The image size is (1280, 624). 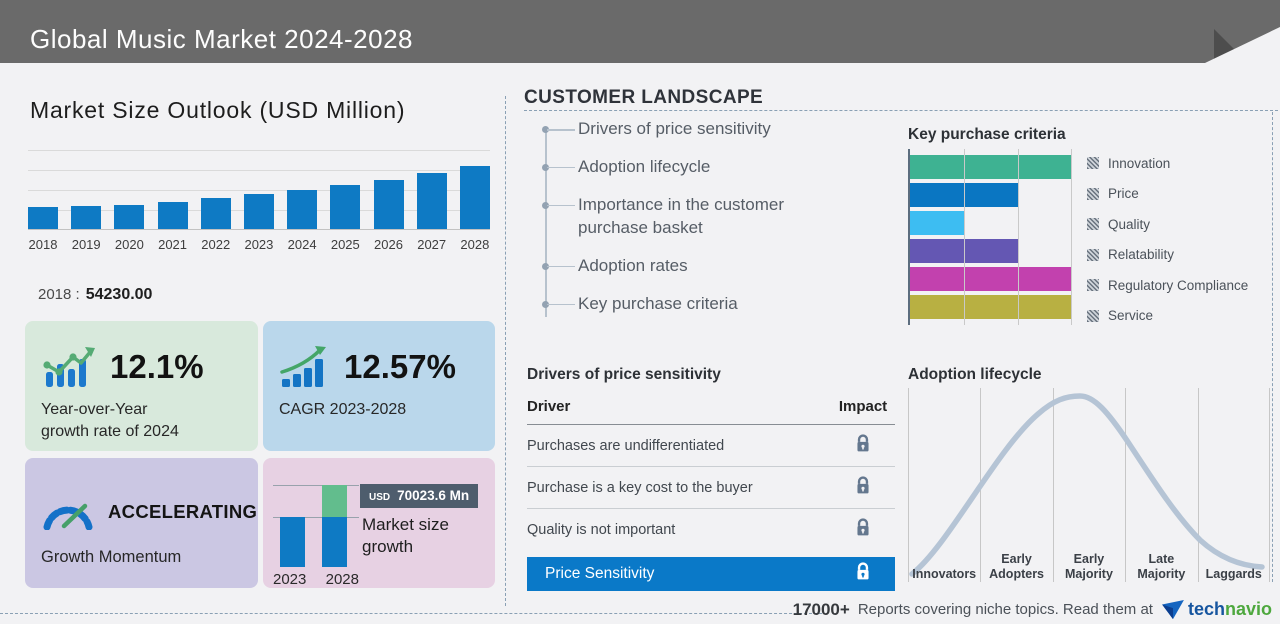 What do you see at coordinates (711, 574) in the screenshot?
I see `price-sensitivity-highlight-row: Price Sensitivity` at bounding box center [711, 574].